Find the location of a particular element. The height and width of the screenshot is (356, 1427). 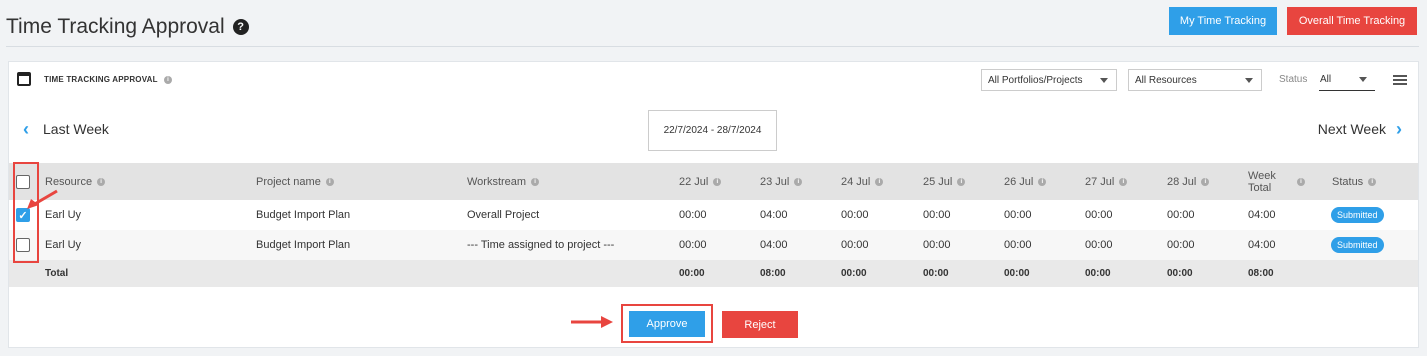

header-status: Status i is located at coordinates (1354, 181).